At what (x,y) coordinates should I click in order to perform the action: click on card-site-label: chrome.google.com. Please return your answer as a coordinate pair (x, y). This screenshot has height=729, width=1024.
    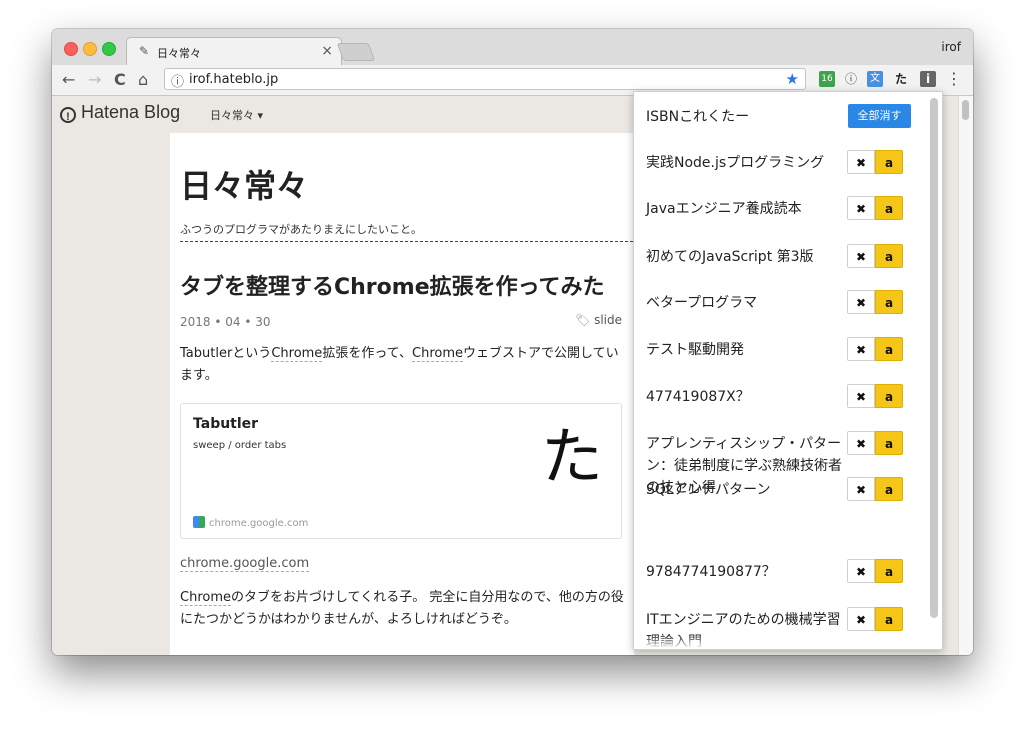
    Looking at the image, I should click on (259, 523).